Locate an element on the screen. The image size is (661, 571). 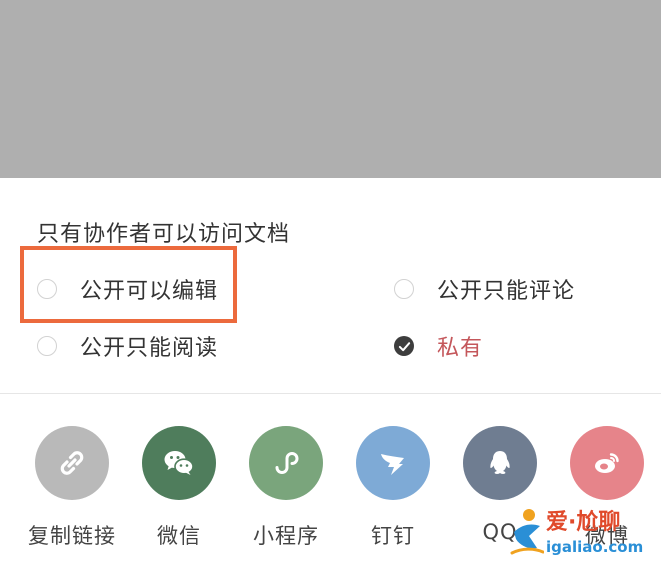
link-icon is located at coordinates (72, 463).